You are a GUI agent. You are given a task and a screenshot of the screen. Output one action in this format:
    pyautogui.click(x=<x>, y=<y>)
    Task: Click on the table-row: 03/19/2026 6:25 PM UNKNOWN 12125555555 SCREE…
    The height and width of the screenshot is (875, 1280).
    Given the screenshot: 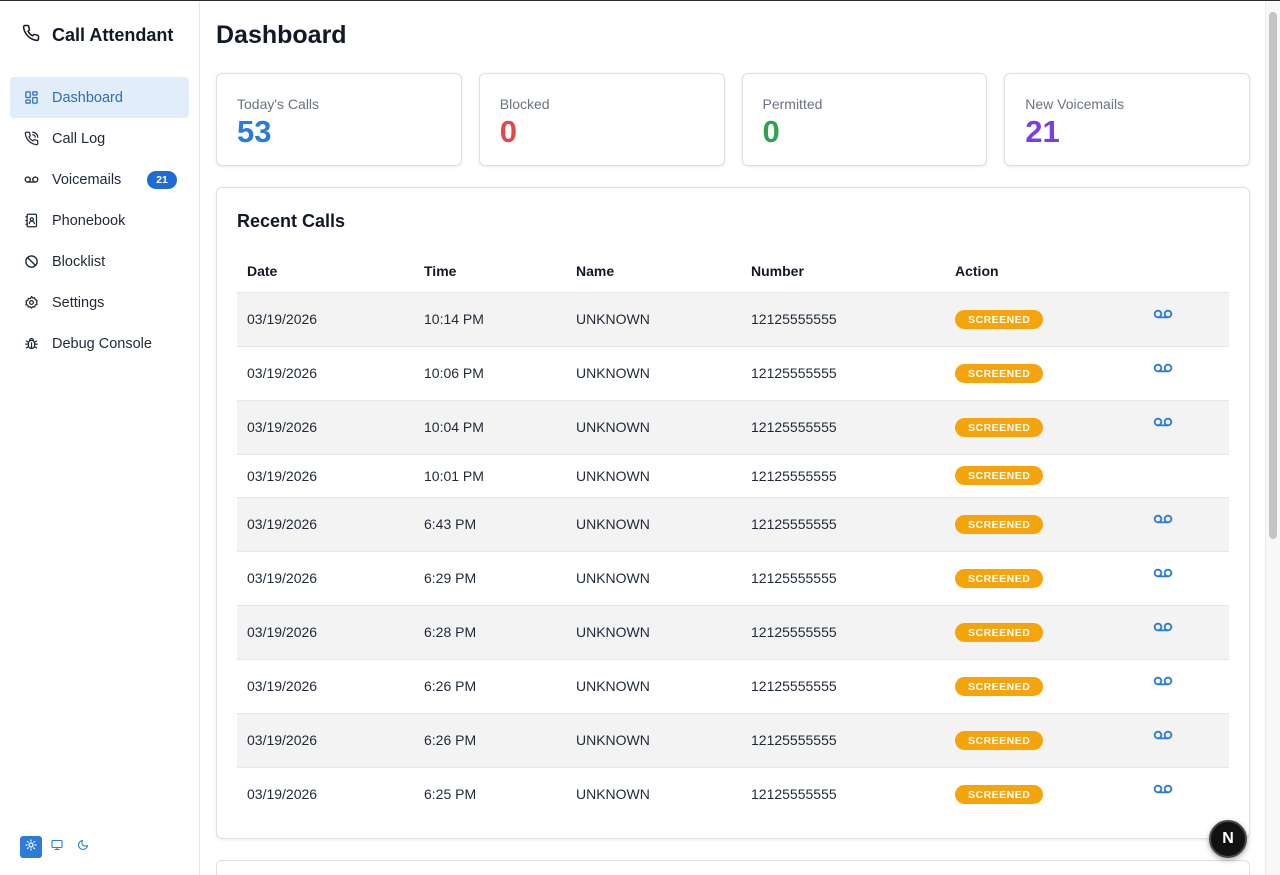 What is the action you would take?
    pyautogui.click(x=733, y=794)
    